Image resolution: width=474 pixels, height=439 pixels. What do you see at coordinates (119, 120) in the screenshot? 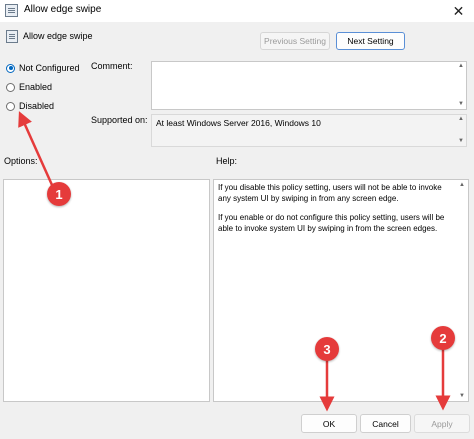
I see `supported-on-label: Supported on:` at bounding box center [119, 120].